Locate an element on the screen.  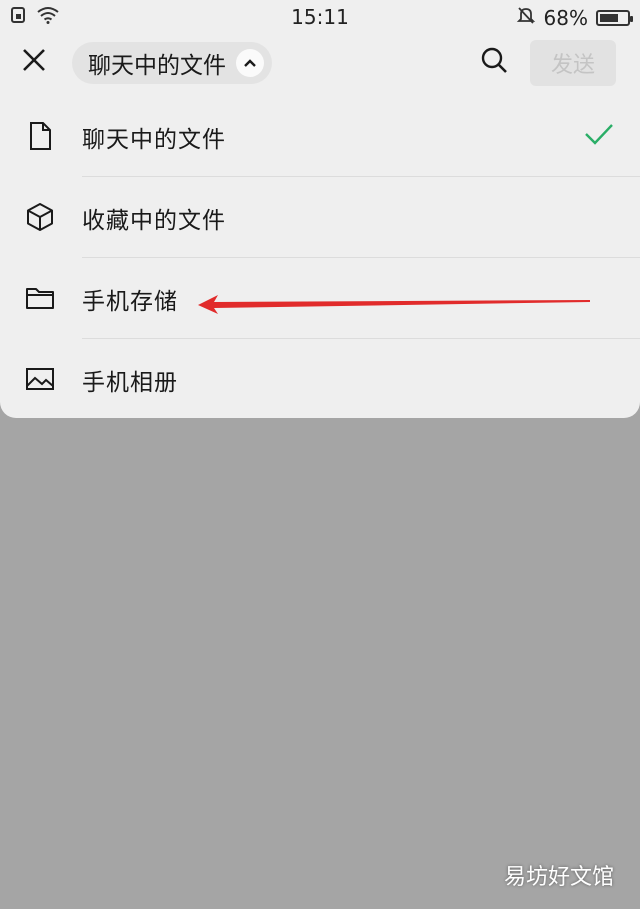
chevron-up-icon is located at coordinates (250, 63).